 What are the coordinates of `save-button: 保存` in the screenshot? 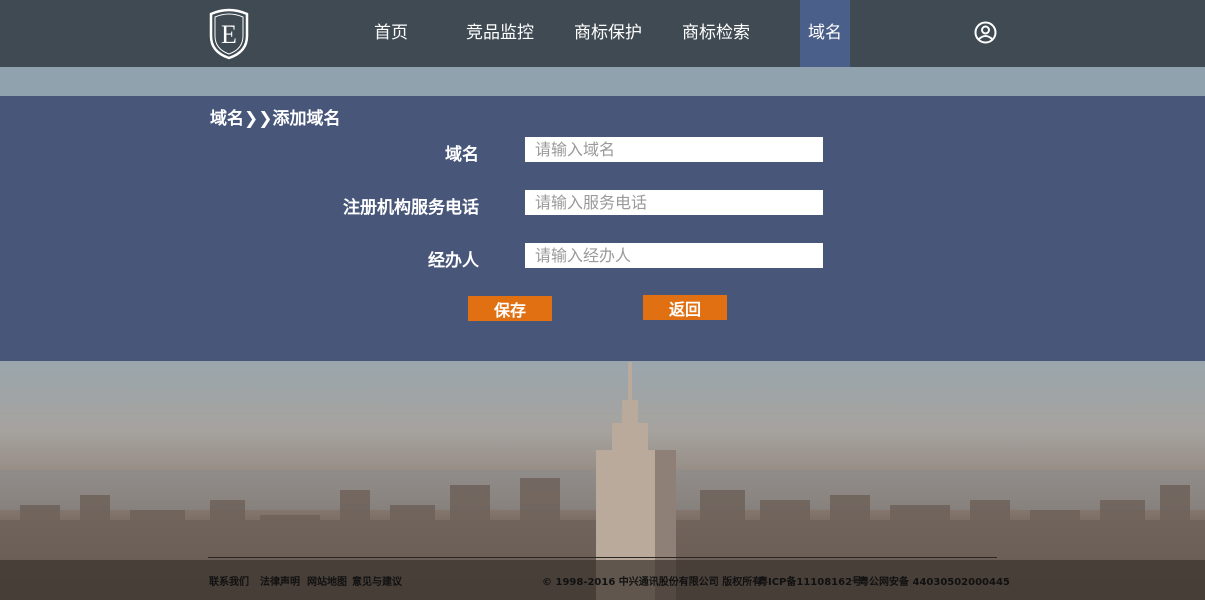 It's located at (510, 308).